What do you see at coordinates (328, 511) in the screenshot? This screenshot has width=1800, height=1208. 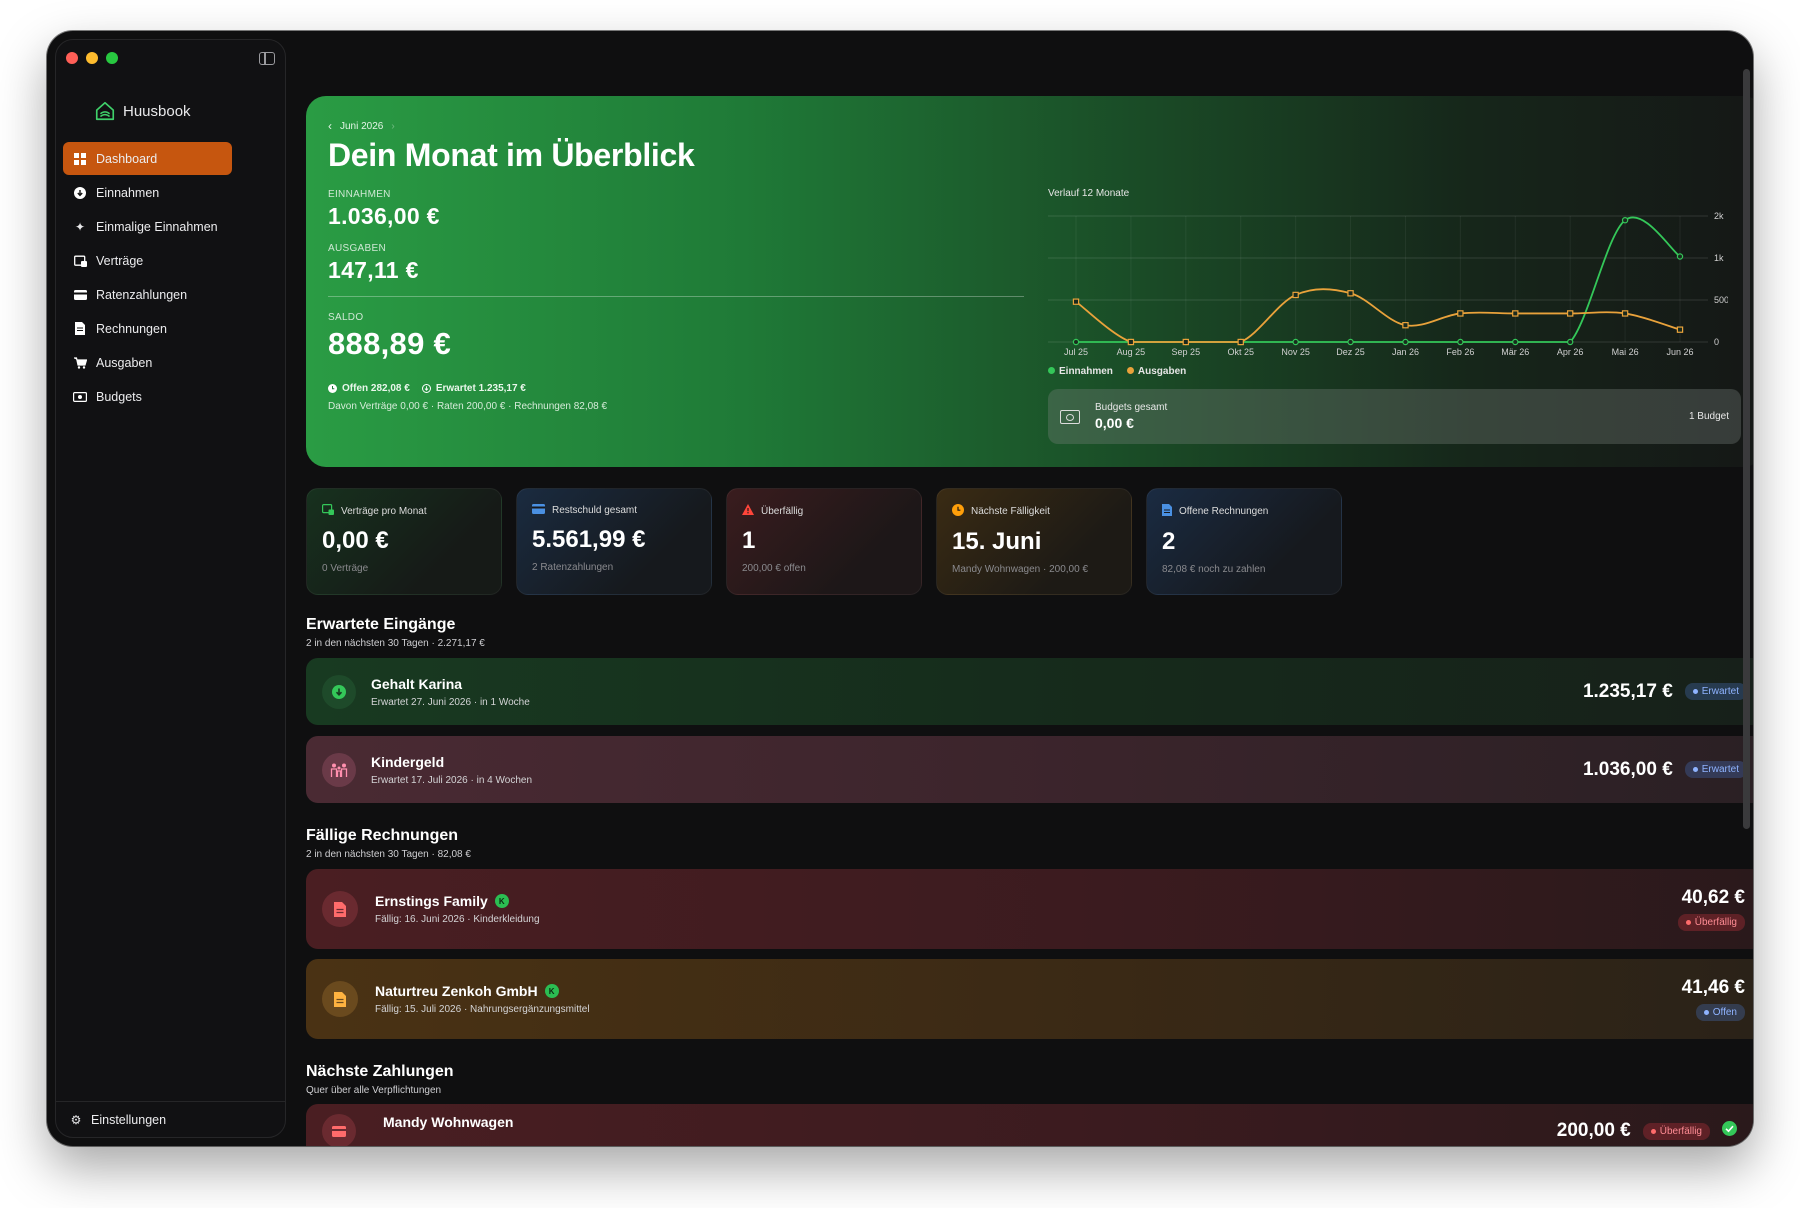 I see `contract-icon` at bounding box center [328, 511].